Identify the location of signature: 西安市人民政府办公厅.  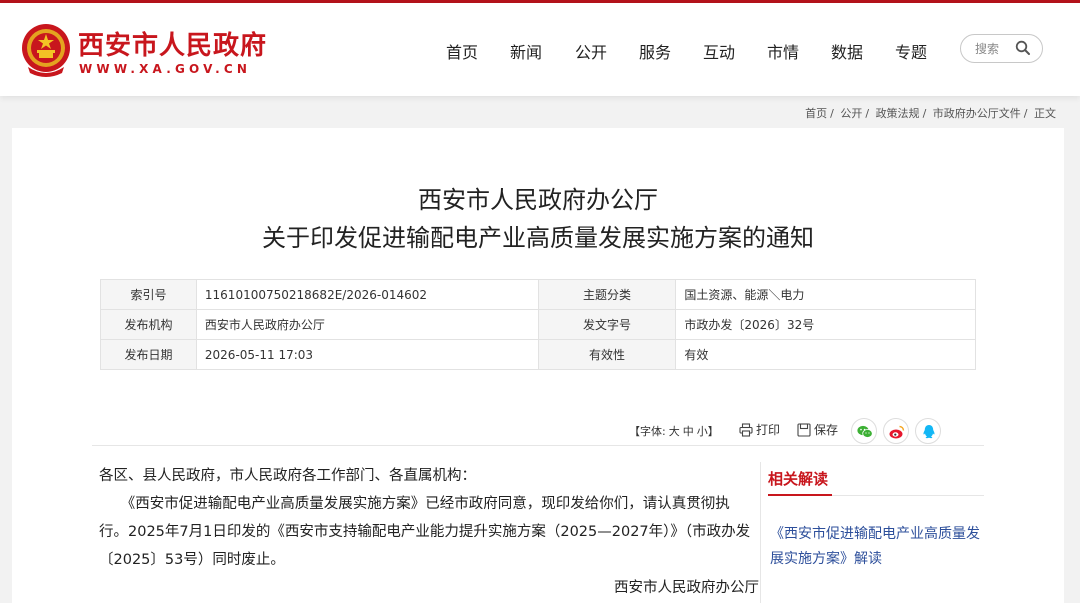
(686, 588).